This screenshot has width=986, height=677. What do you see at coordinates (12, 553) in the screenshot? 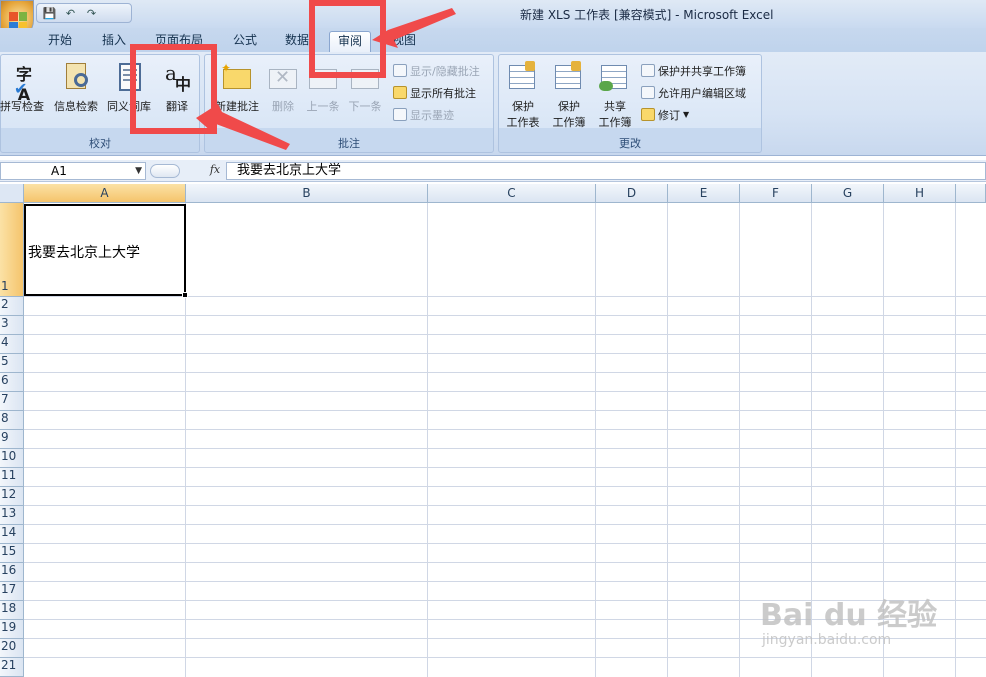
I see `row-header: 15` at bounding box center [12, 553].